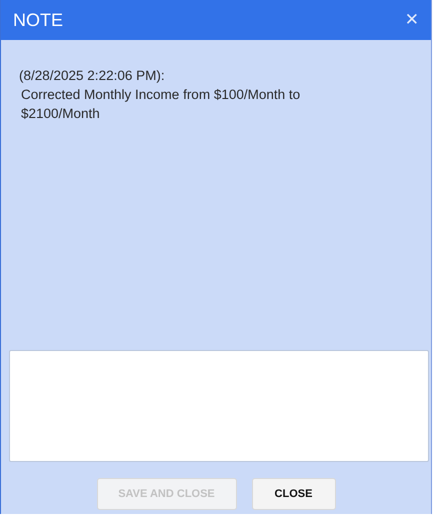 The height and width of the screenshot is (526, 437). Describe the element at coordinates (294, 494) in the screenshot. I see `close-button: CLOSE` at that location.